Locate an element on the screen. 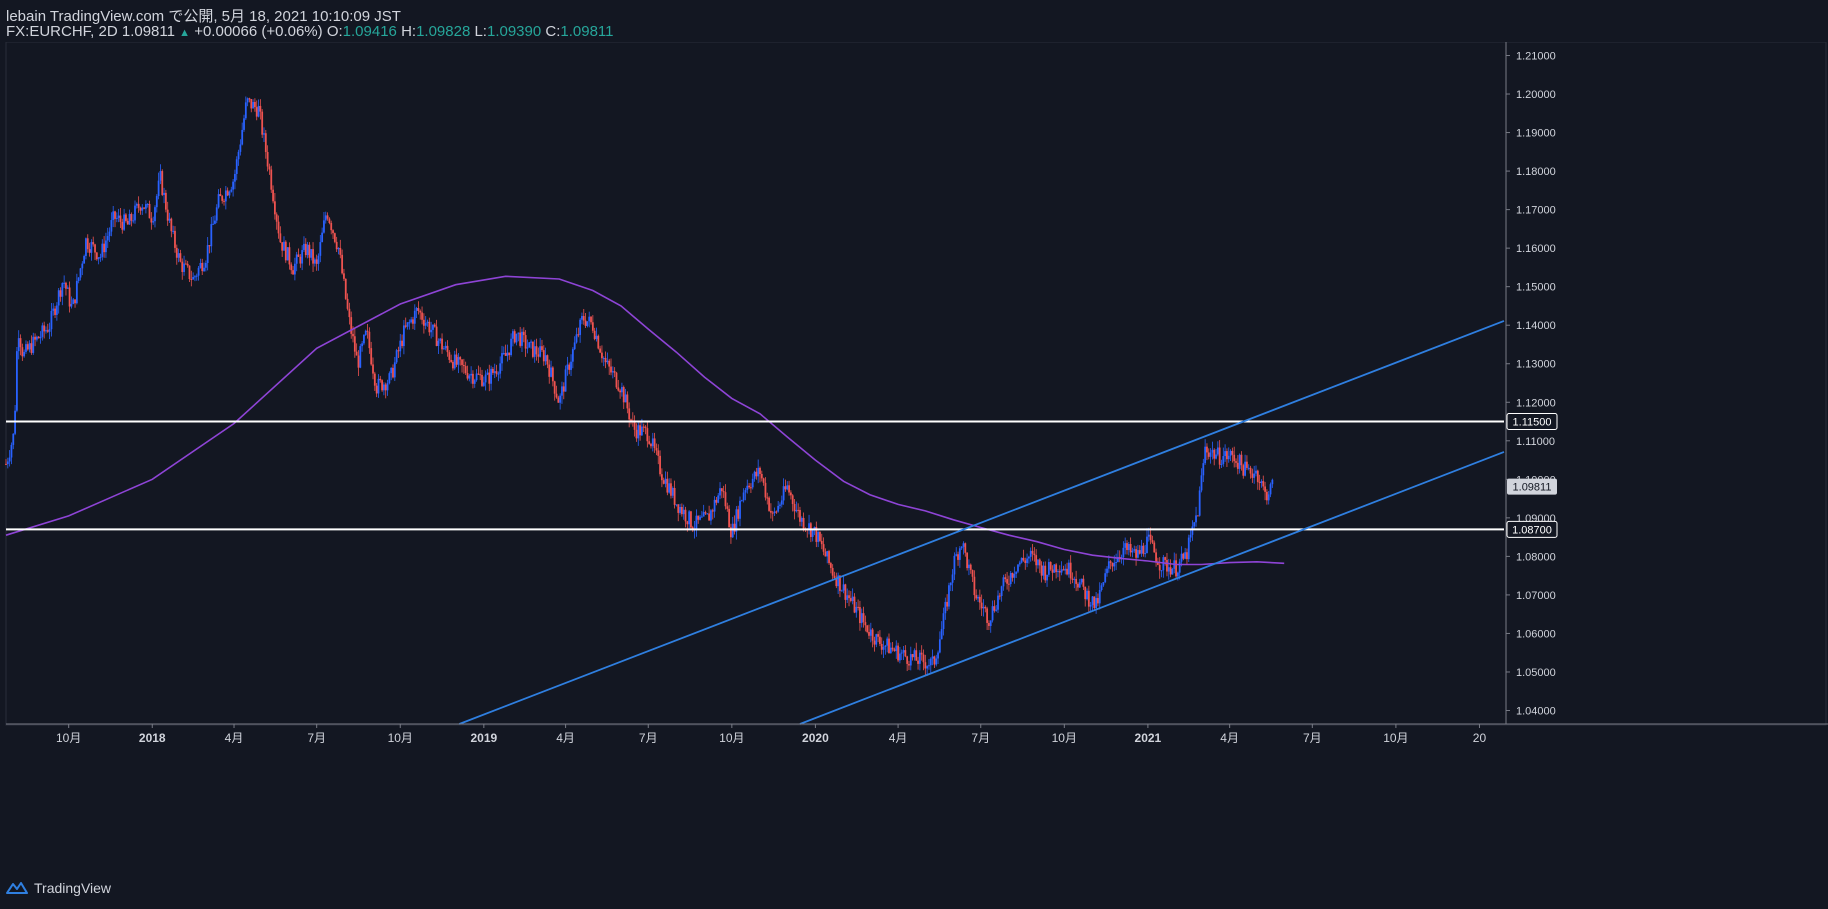 The height and width of the screenshot is (909, 1828). symbol-label: FX:EURCHF, 2D is located at coordinates (62, 31).